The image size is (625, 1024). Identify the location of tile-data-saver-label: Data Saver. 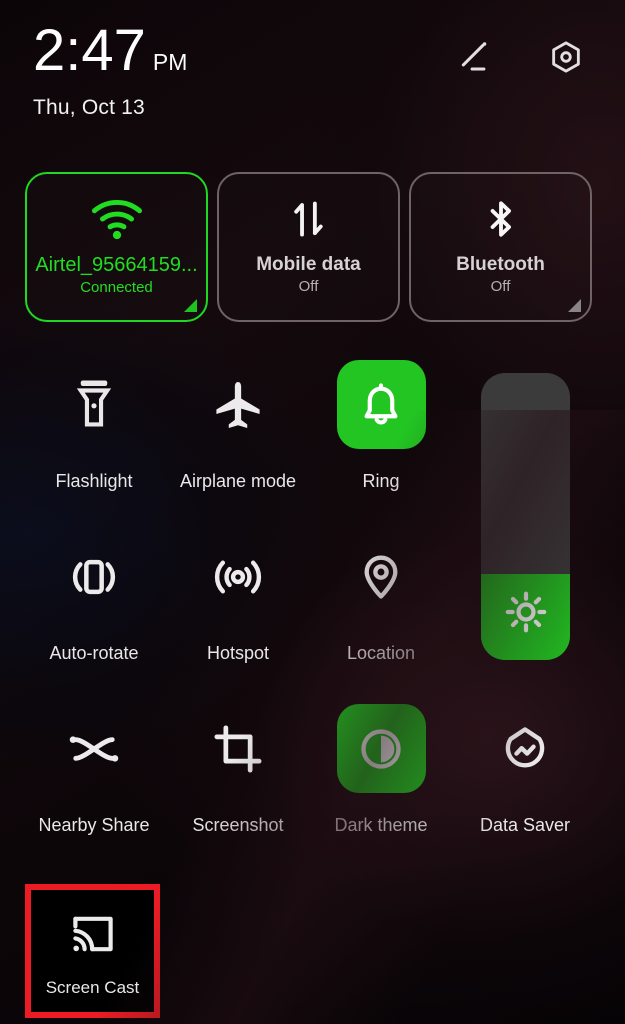
(525, 825).